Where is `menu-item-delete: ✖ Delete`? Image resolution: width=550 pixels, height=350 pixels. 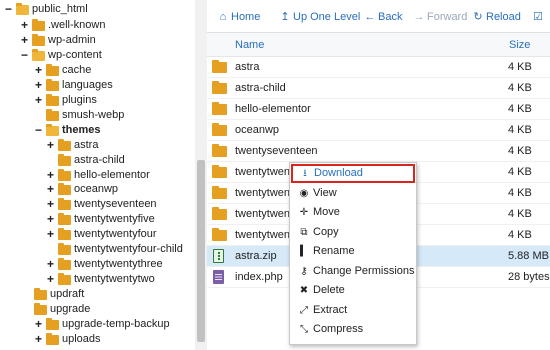 menu-item-delete: ✖ Delete is located at coordinates (353, 290).